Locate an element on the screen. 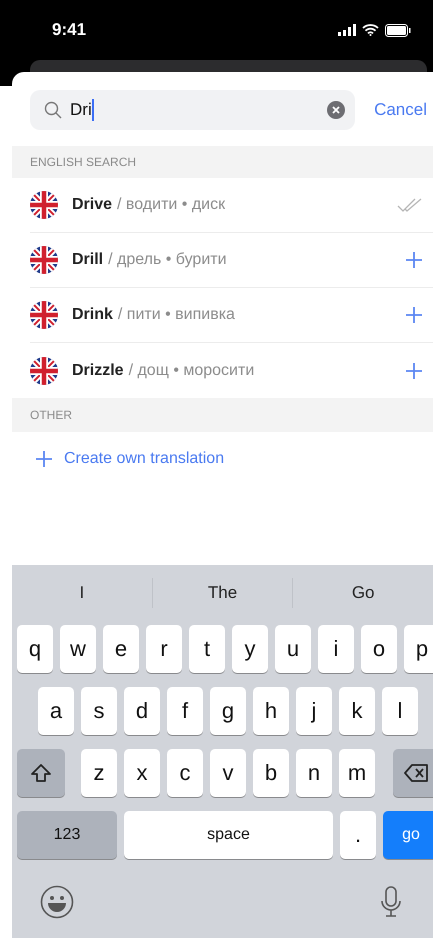 This screenshot has width=433, height=938. key: w is located at coordinates (78, 649).